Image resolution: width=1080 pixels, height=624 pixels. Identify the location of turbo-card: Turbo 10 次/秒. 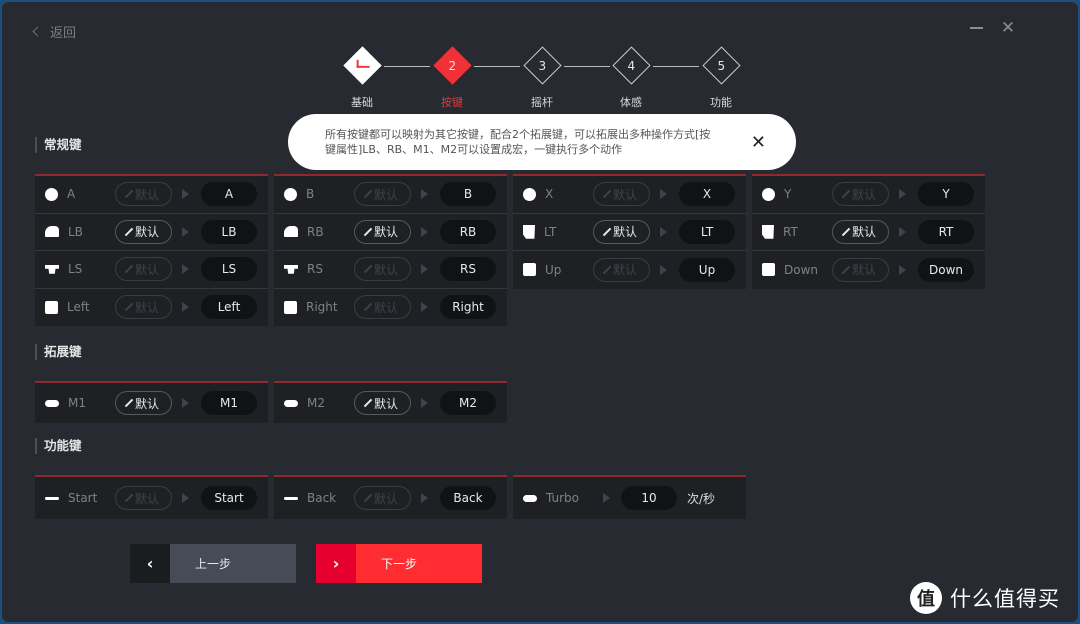
(629, 497).